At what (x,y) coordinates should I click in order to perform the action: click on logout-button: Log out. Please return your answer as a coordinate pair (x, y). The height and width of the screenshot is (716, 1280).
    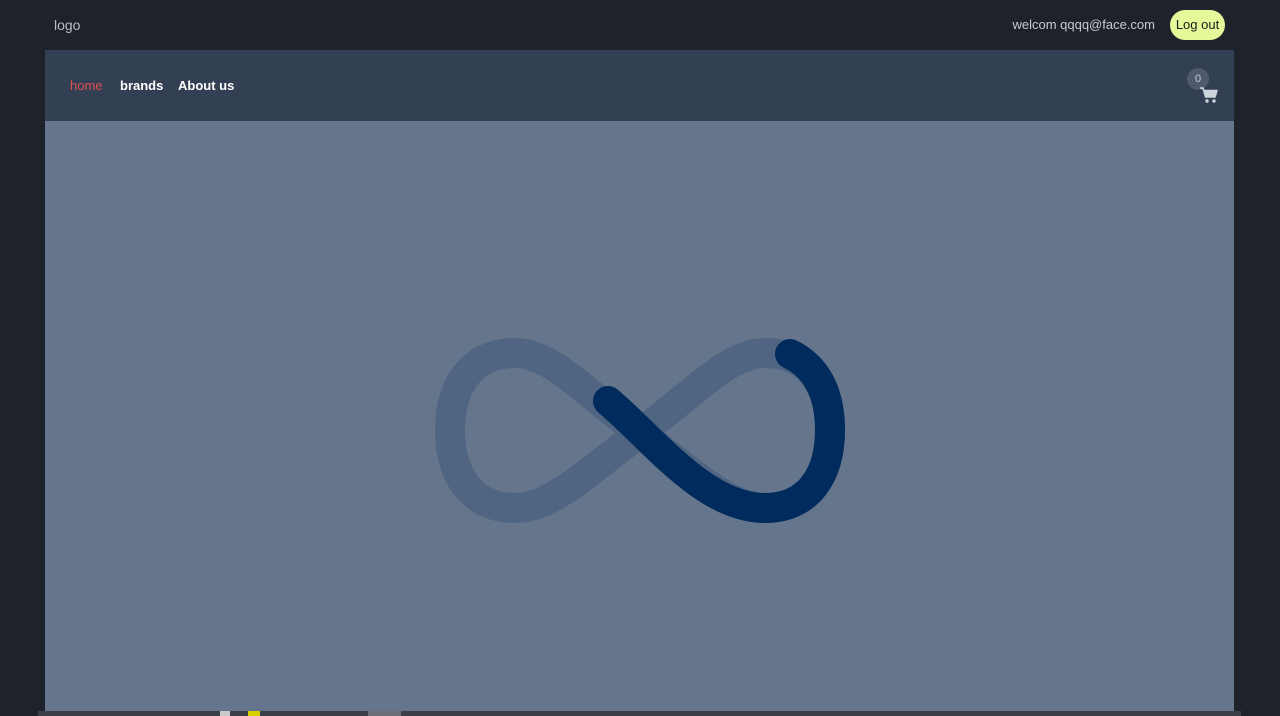
    Looking at the image, I should click on (1197, 25).